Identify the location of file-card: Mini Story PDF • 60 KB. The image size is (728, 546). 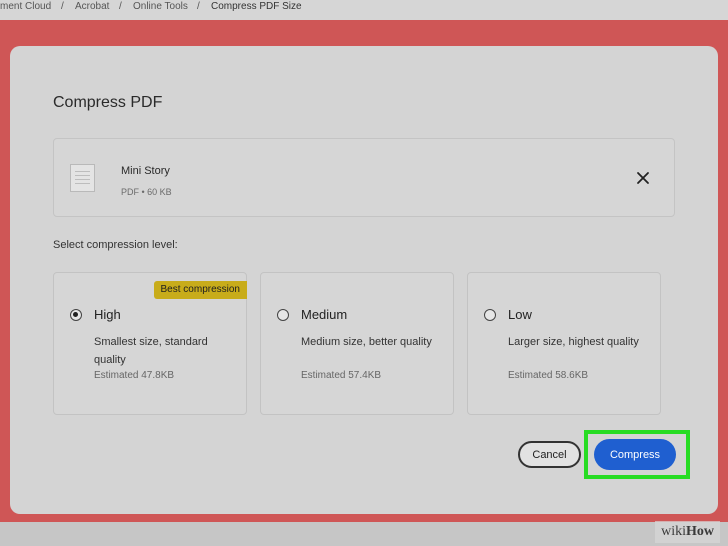
(364, 177).